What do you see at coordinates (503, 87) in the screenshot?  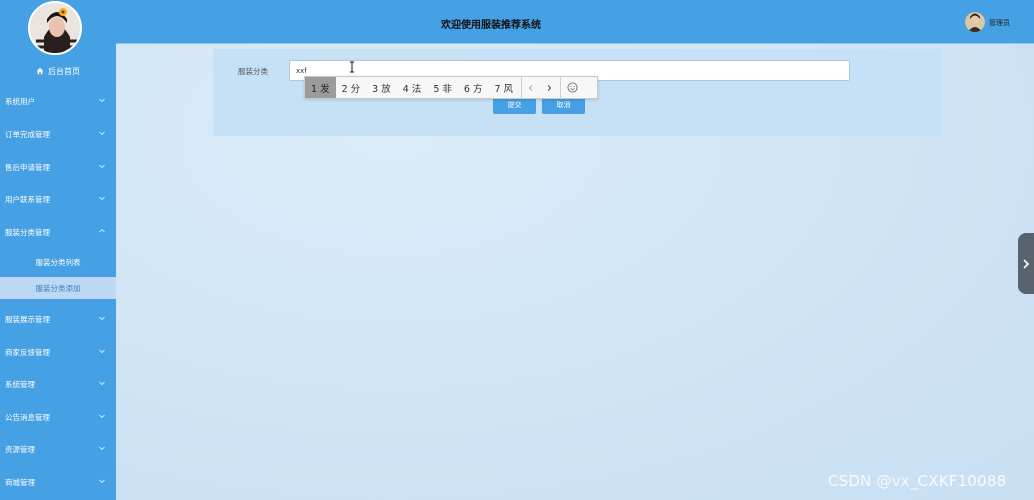 I see `ime-candidate: 7 风` at bounding box center [503, 87].